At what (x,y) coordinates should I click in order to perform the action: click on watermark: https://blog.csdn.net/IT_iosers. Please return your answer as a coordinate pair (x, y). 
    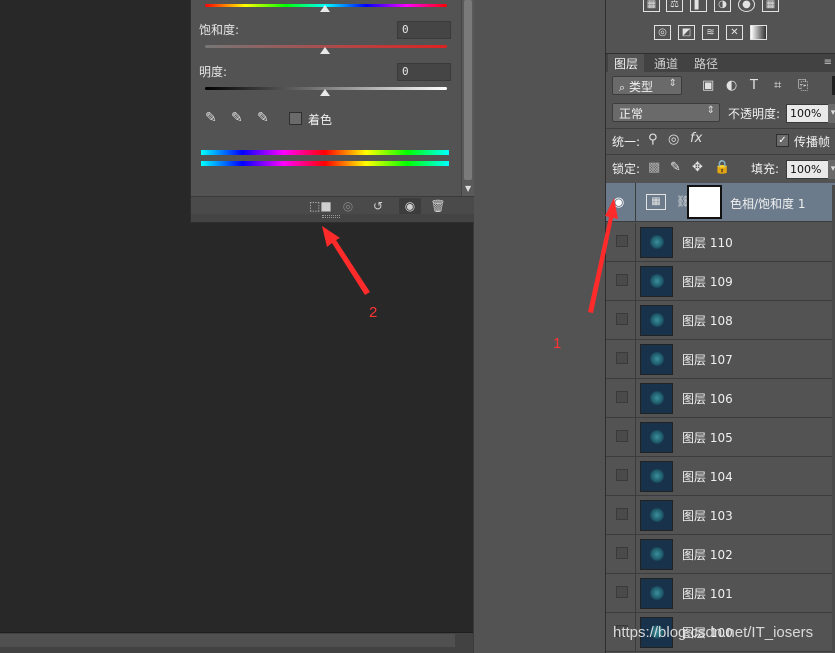
    Looking at the image, I should click on (713, 632).